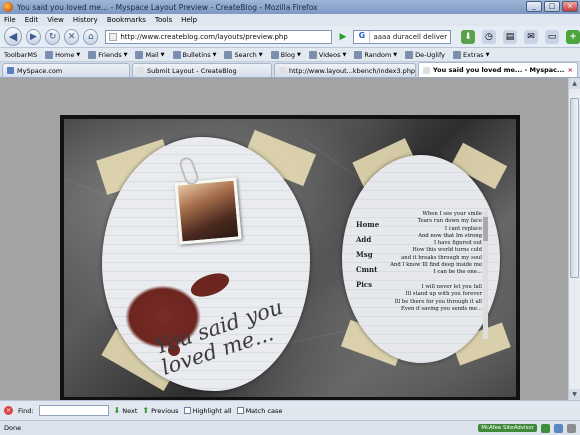 The image size is (580, 435). Describe the element at coordinates (530, 36) in the screenshot. I see `mail-icon: ✉` at that location.